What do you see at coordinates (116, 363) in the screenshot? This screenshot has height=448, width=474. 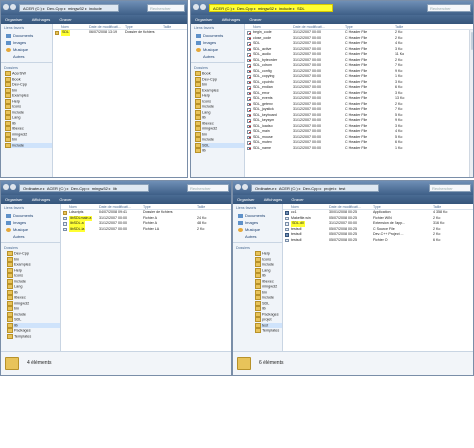 I see `details-pane: 4 éléments` at bounding box center [116, 363].